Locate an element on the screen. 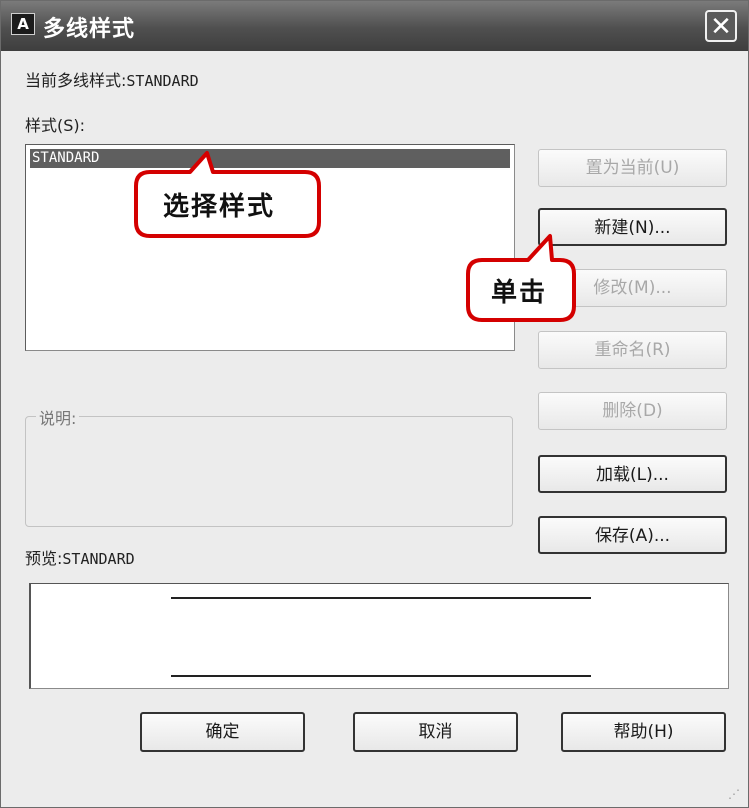 This screenshot has width=749, height=808. rename-button: 重命名(R) is located at coordinates (632, 350).